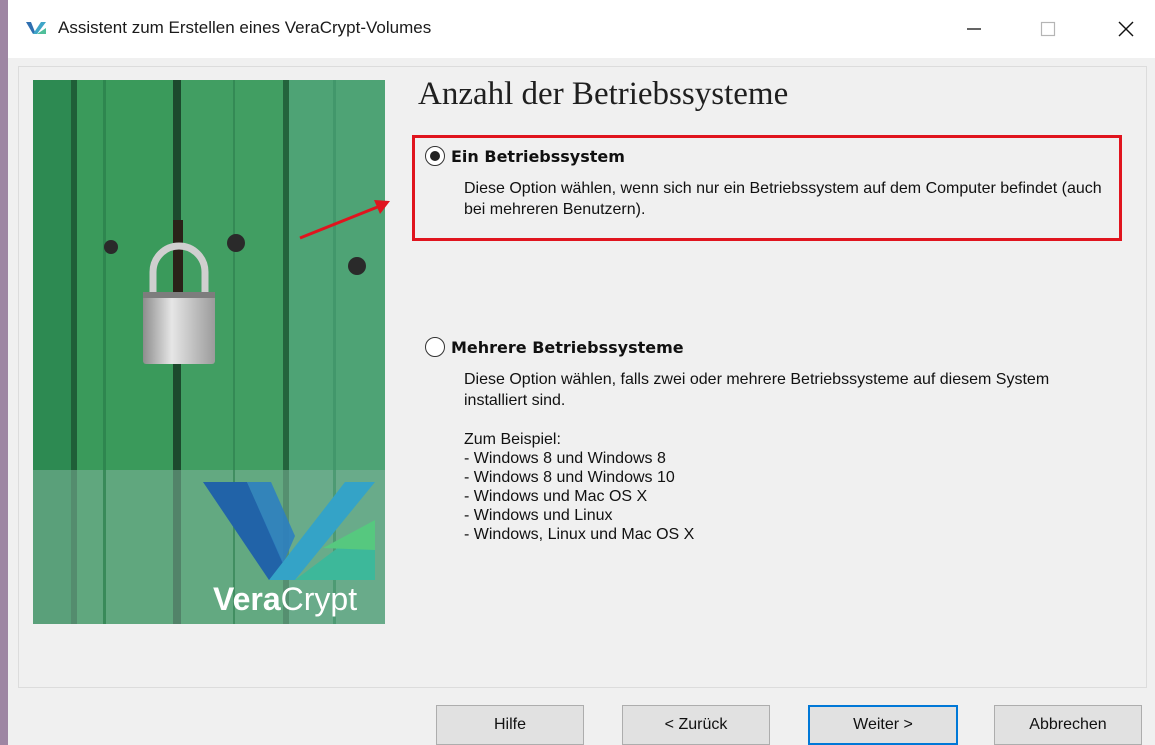  I want to click on next-button: Weiter >, so click(883, 725).